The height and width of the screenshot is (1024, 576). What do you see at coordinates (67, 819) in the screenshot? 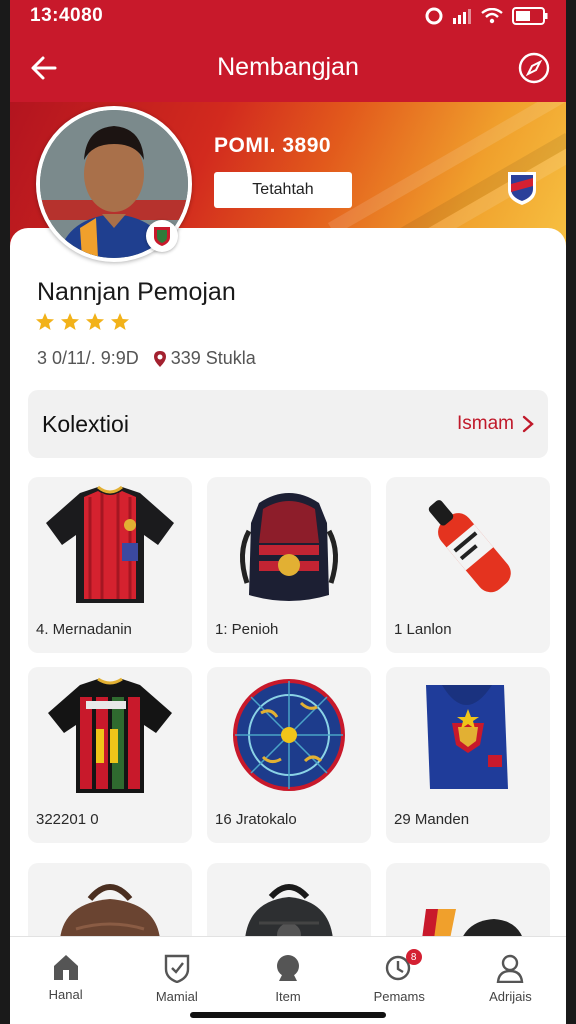
I see `item-label: 322201 0` at bounding box center [67, 819].